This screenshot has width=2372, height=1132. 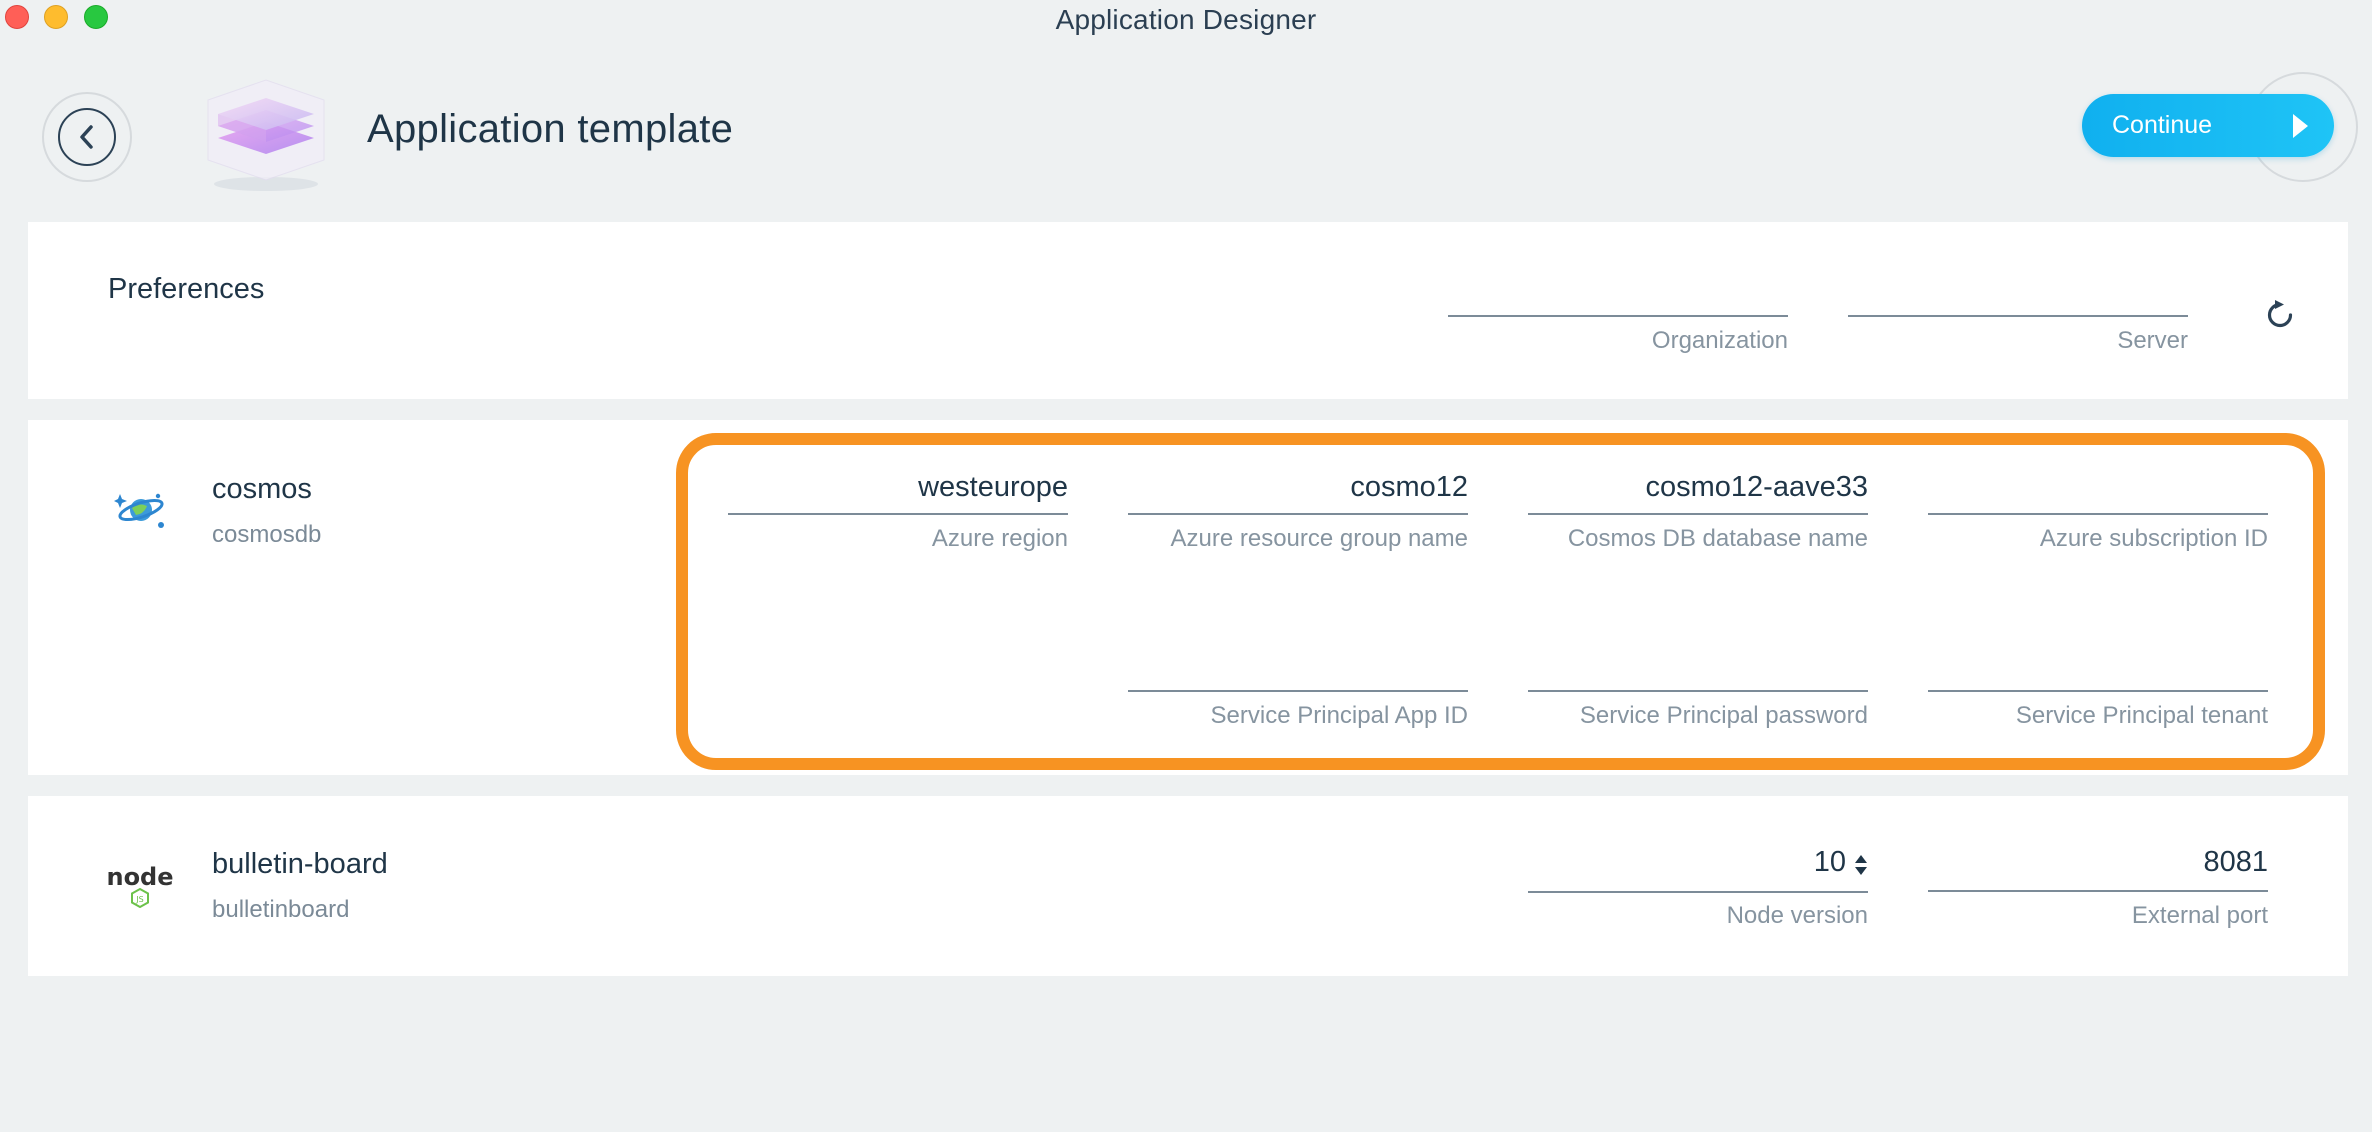 I want to click on node-version-label: Node version, so click(x=1797, y=915).